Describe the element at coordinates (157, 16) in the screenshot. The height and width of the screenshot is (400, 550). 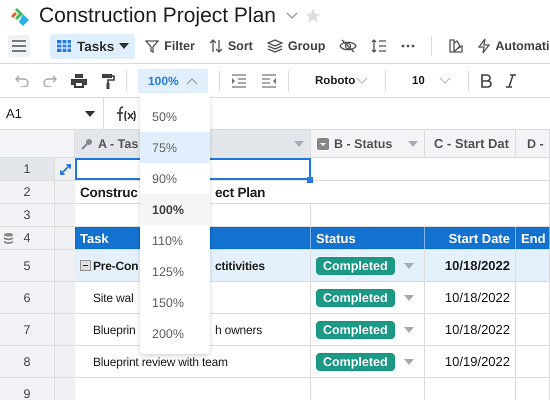
I see `document-title: Construction Project Plan` at that location.